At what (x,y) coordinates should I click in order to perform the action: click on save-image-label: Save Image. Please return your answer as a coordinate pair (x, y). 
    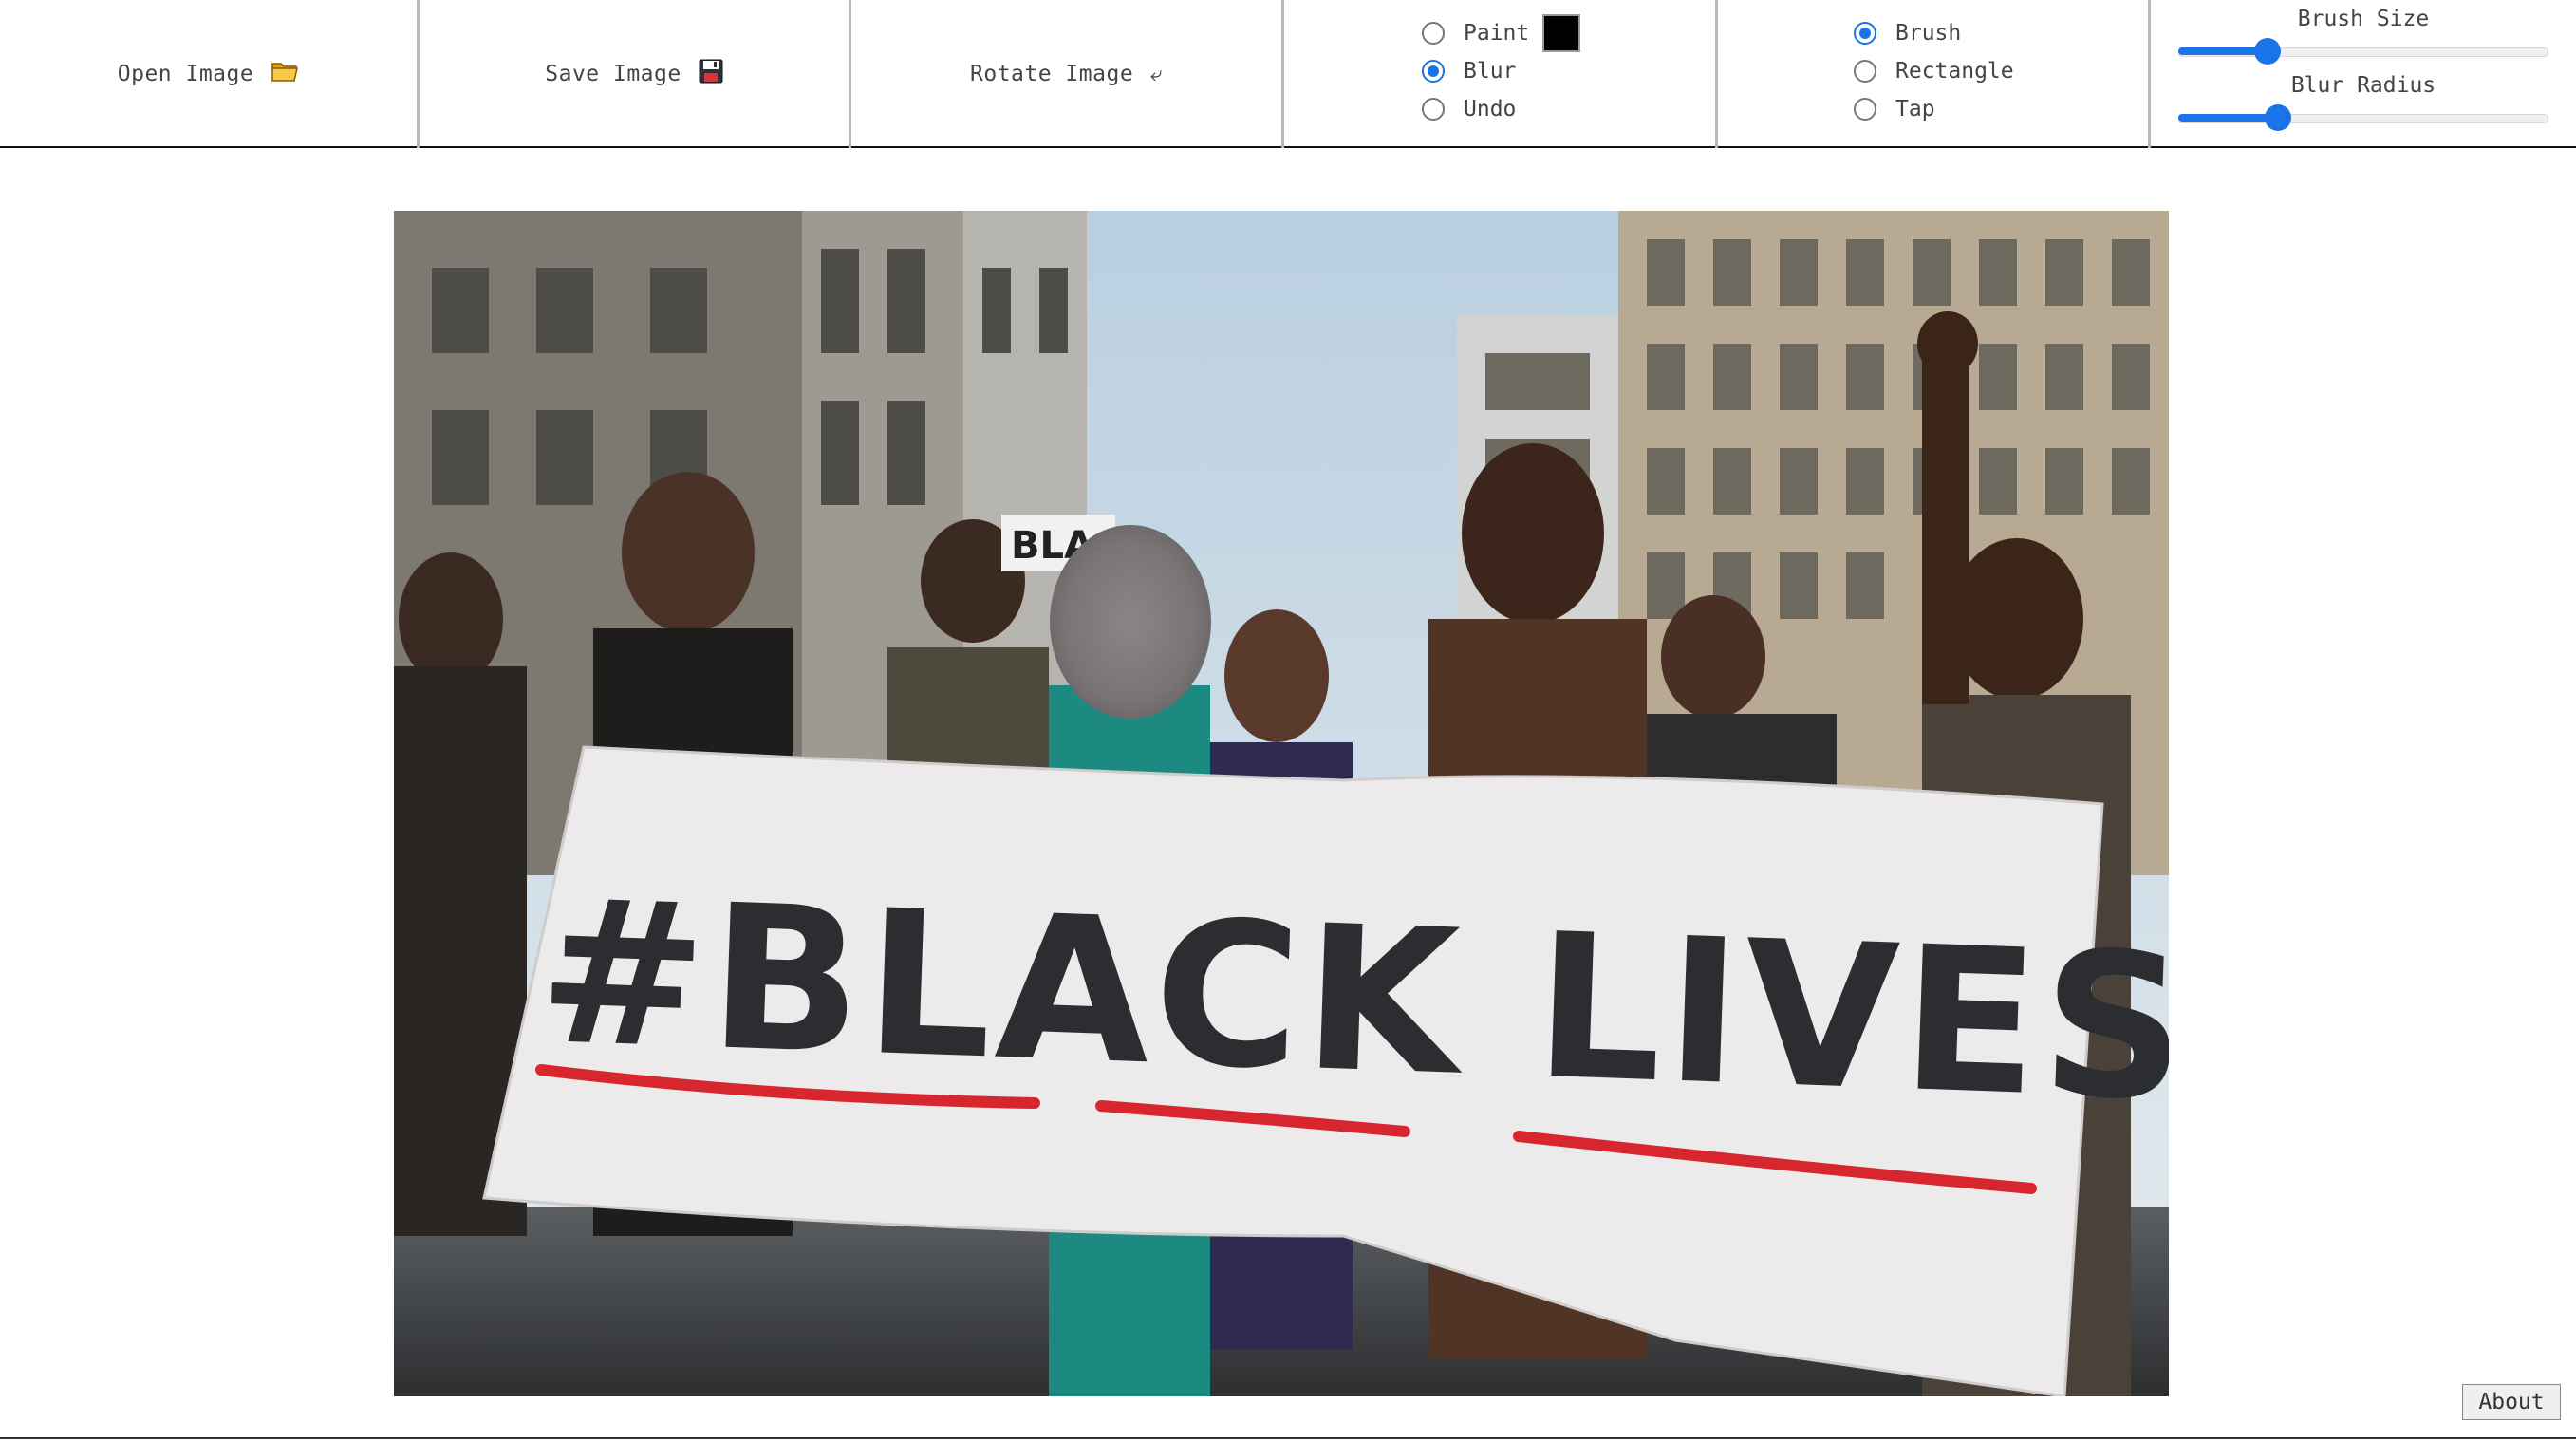
    Looking at the image, I should click on (613, 74).